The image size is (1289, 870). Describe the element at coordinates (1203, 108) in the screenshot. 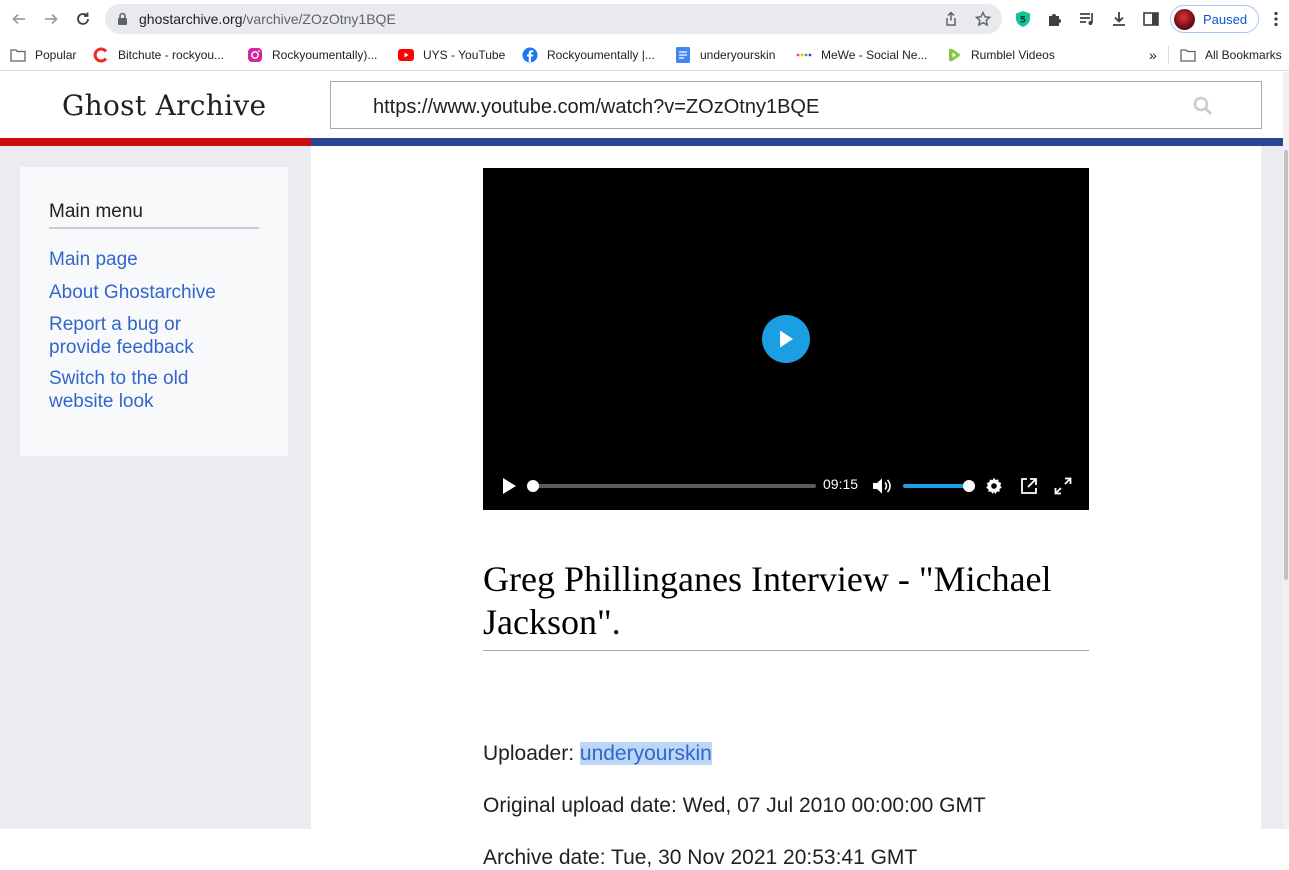

I see `search-icon` at that location.